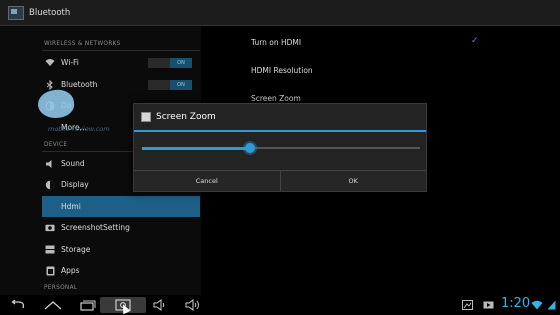 The image size is (560, 315). I want to click on speaker-icon, so click(50, 164).